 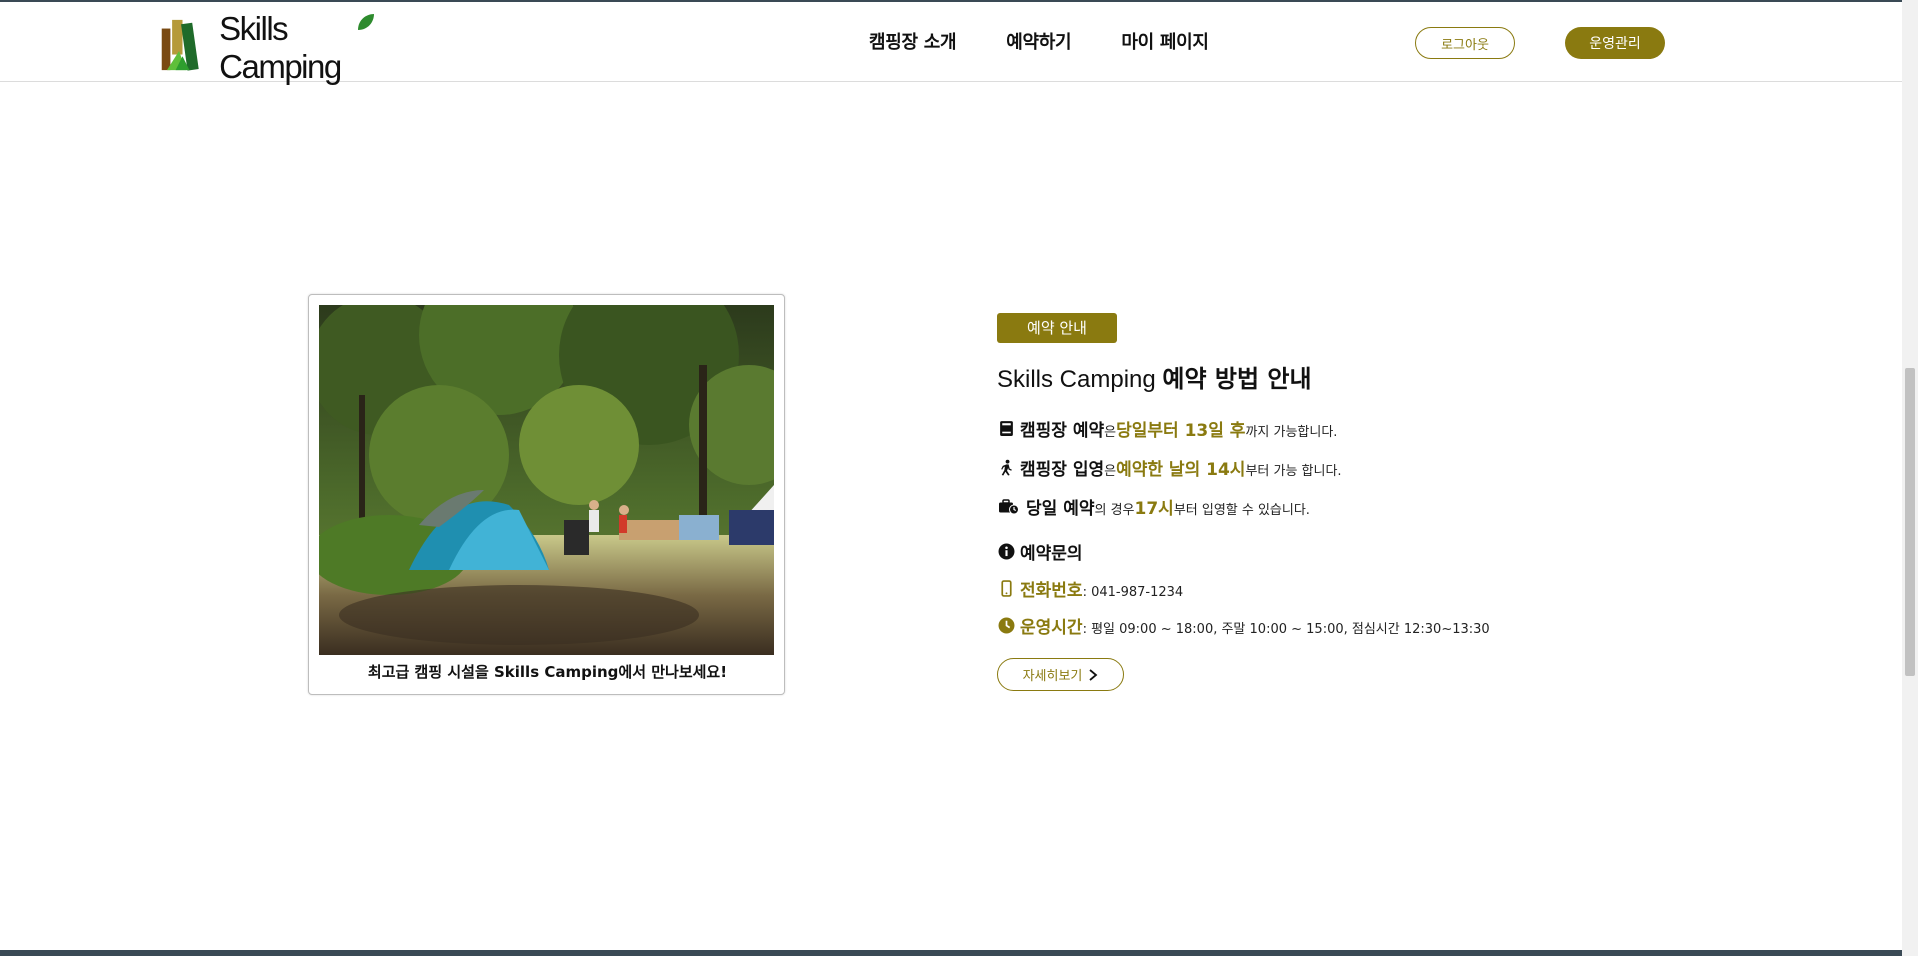 What do you see at coordinates (1006, 626) in the screenshot?
I see `clock-icon` at bounding box center [1006, 626].